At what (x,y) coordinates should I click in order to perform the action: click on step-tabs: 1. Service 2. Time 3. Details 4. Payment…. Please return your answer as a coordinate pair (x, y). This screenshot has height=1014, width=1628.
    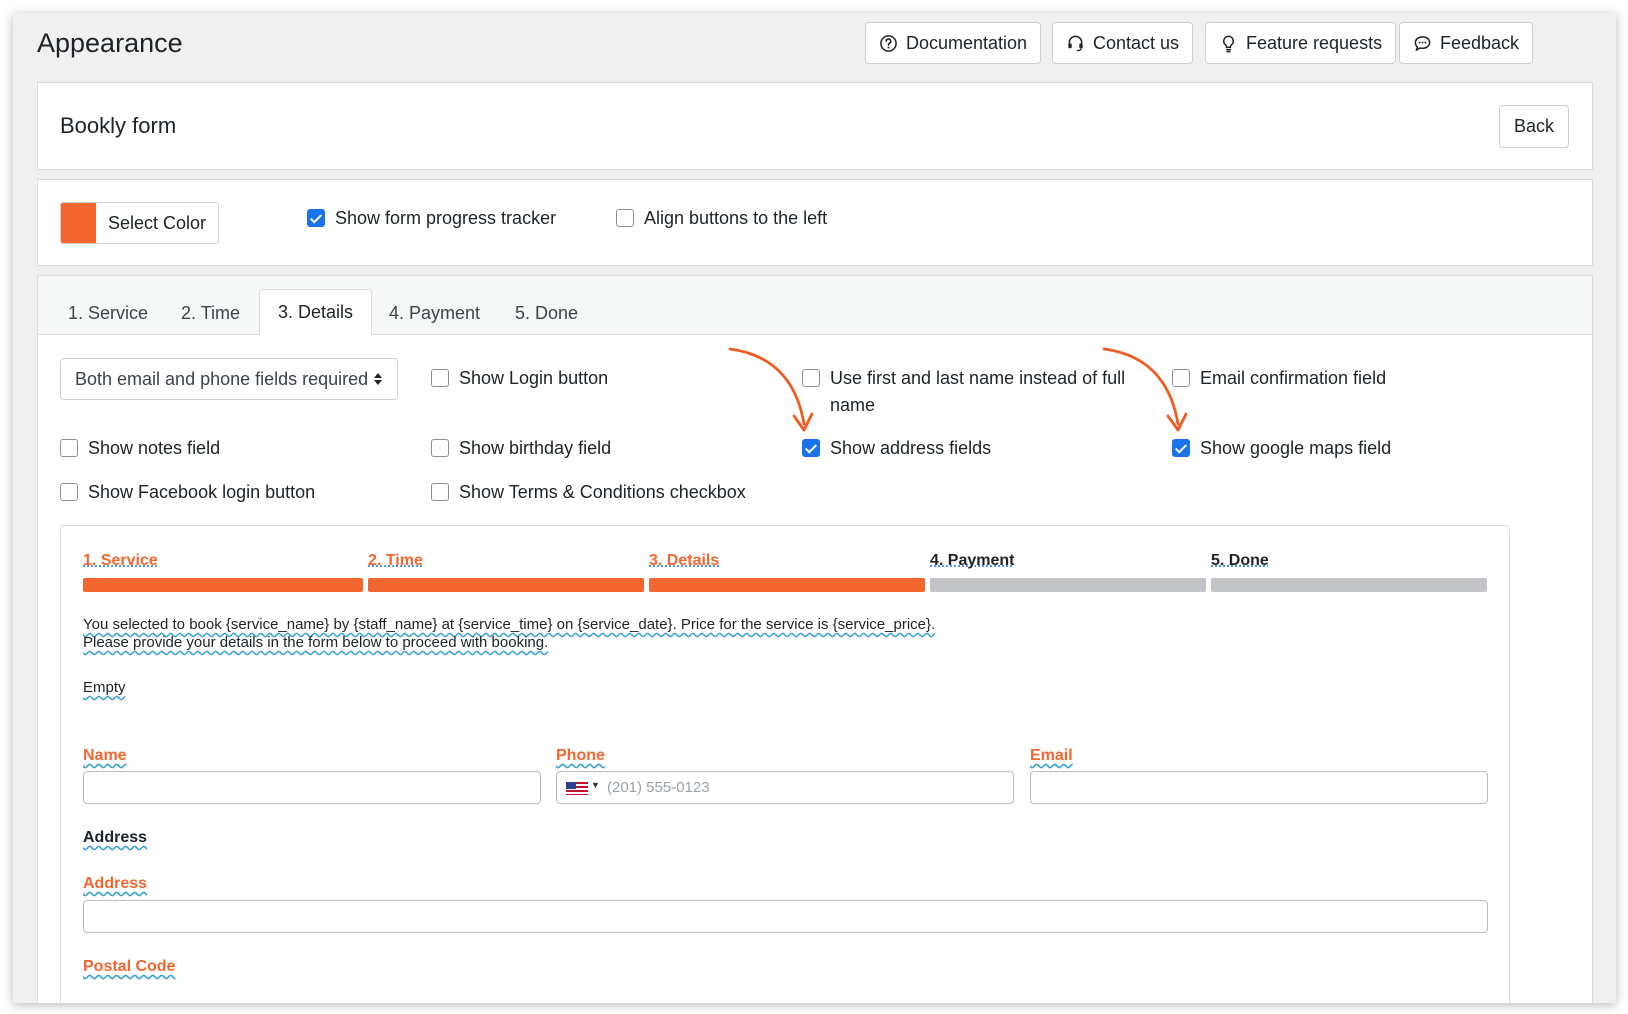
    Looking at the image, I should click on (815, 306).